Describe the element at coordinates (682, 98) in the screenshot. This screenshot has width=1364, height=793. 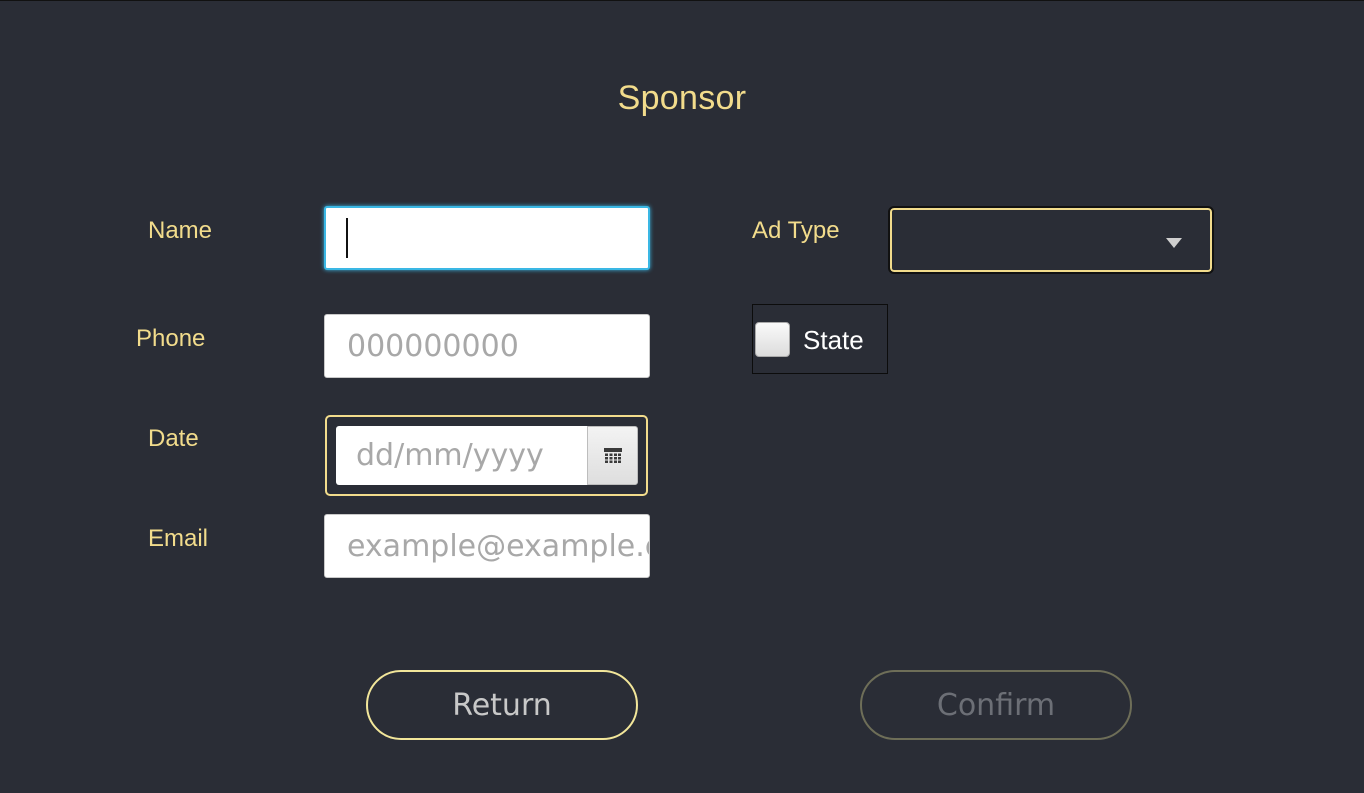
I see `page-title: Sponsor` at that location.